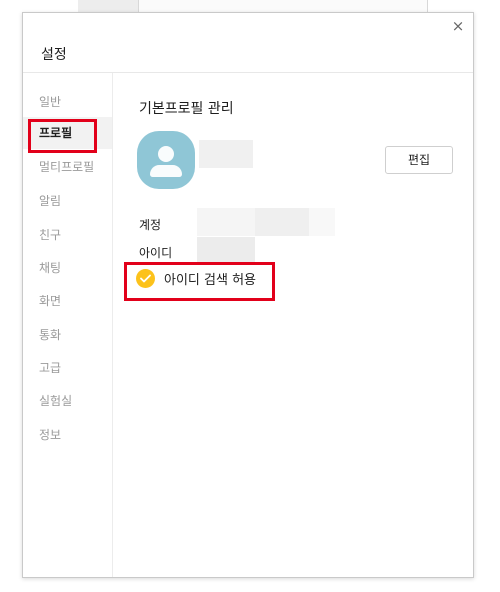 The width and height of the screenshot is (500, 592). I want to click on id-search-checkbox: 아이디 검색 허용, so click(196, 278).